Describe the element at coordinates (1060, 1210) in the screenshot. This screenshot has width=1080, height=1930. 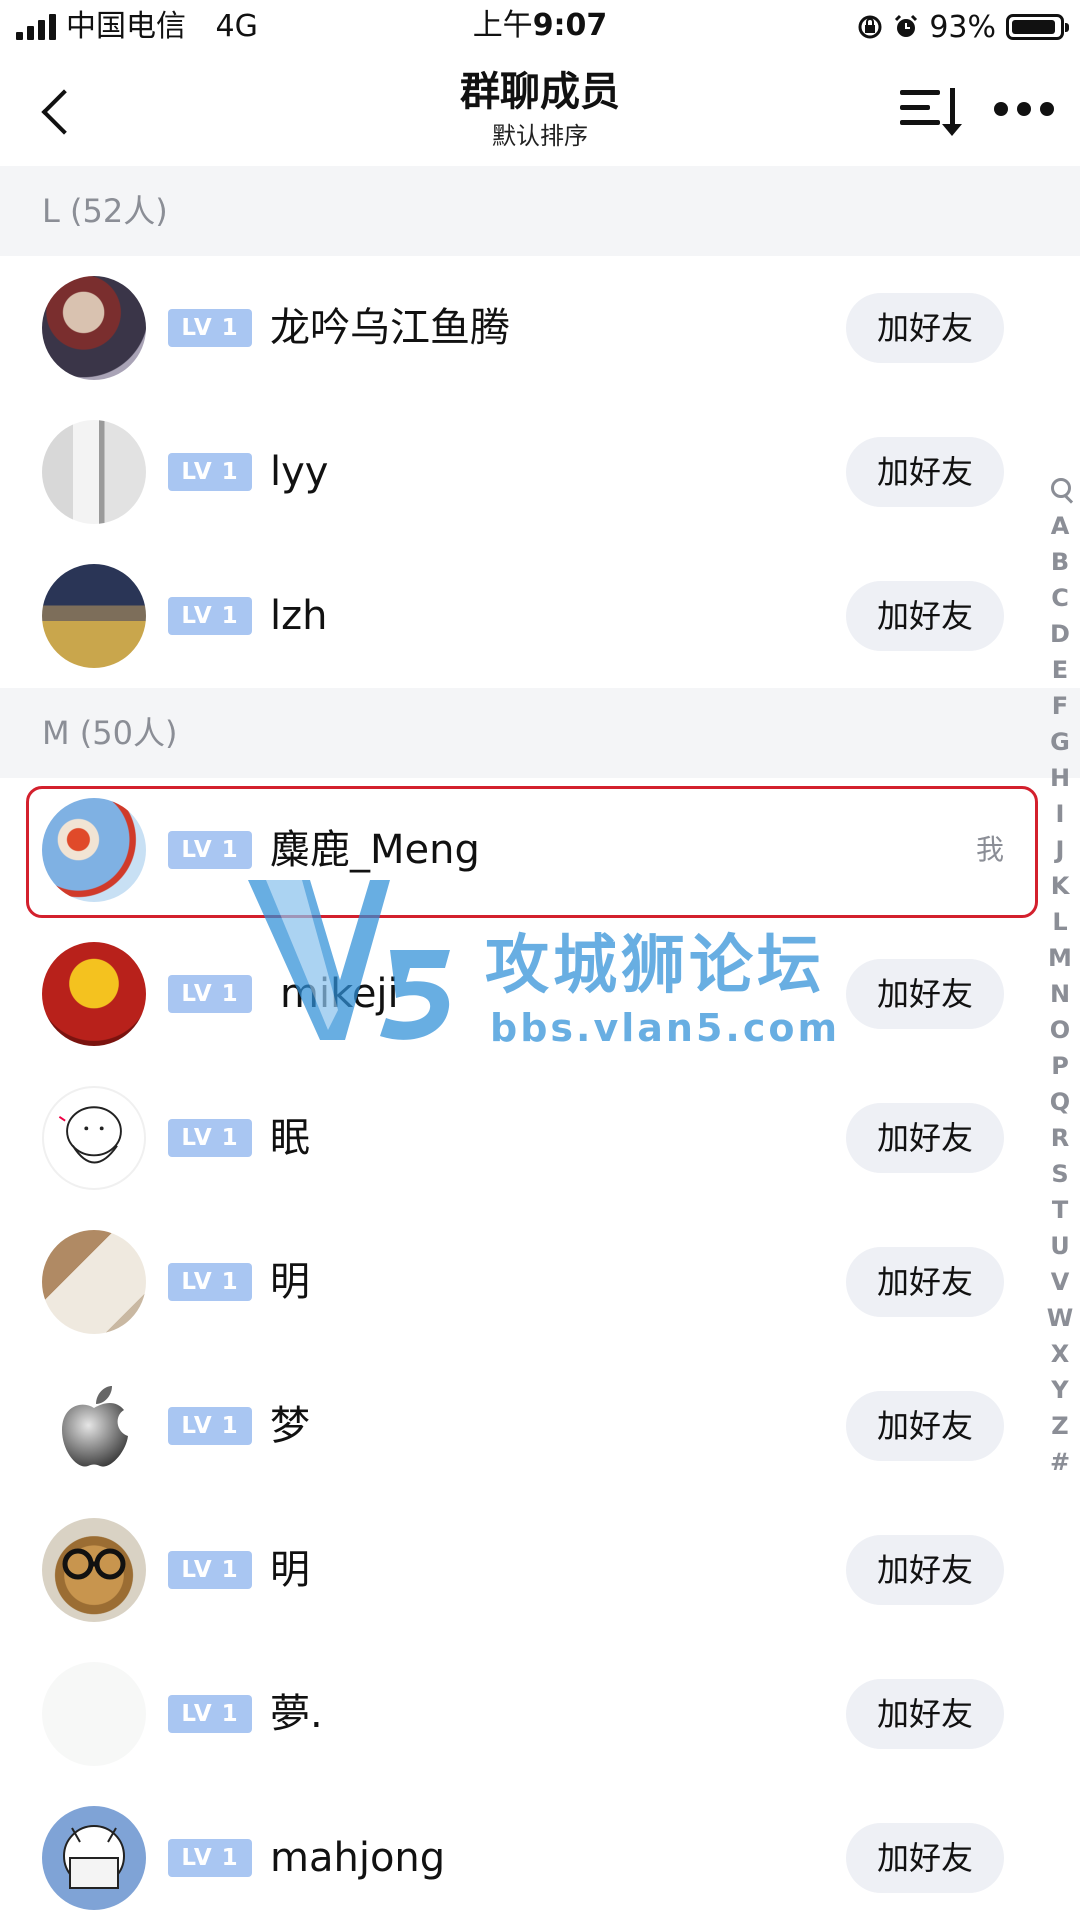
I see `index-letter: T` at that location.